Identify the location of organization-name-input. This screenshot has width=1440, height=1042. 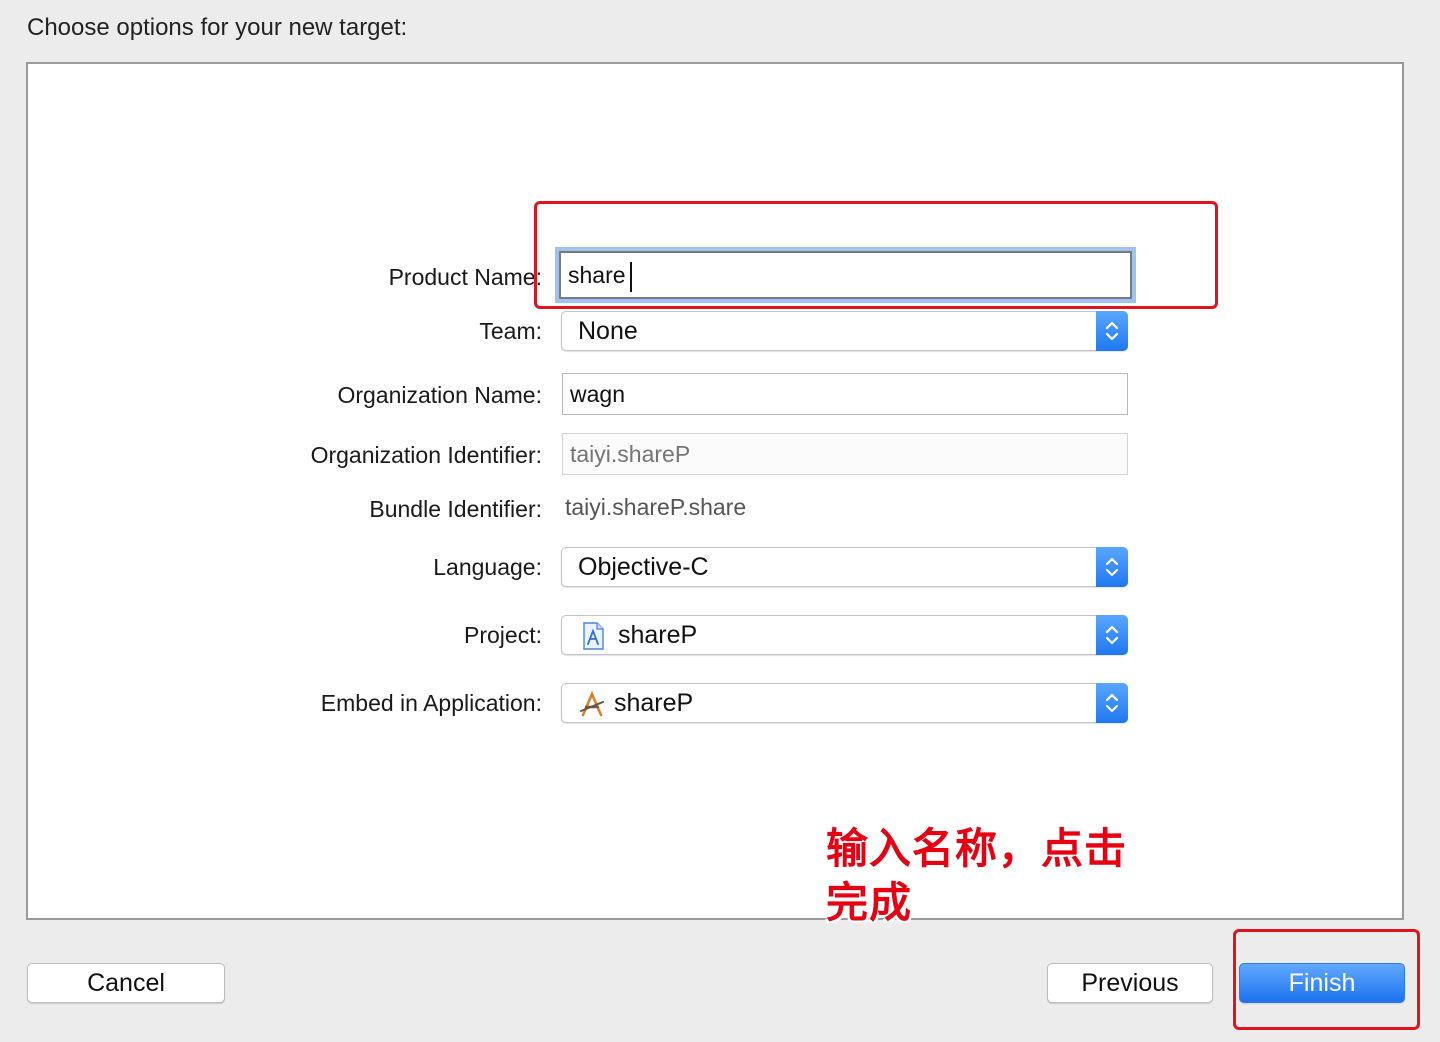
(845, 394).